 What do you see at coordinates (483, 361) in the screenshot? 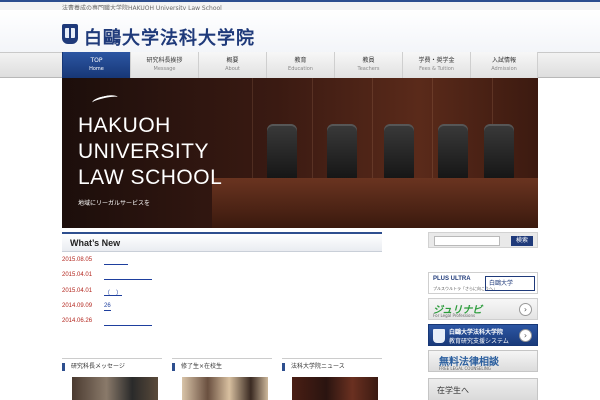
I see `free-legal-counseling-banner: 無料法律相談 FREE LEGAL COUNSELING` at bounding box center [483, 361].